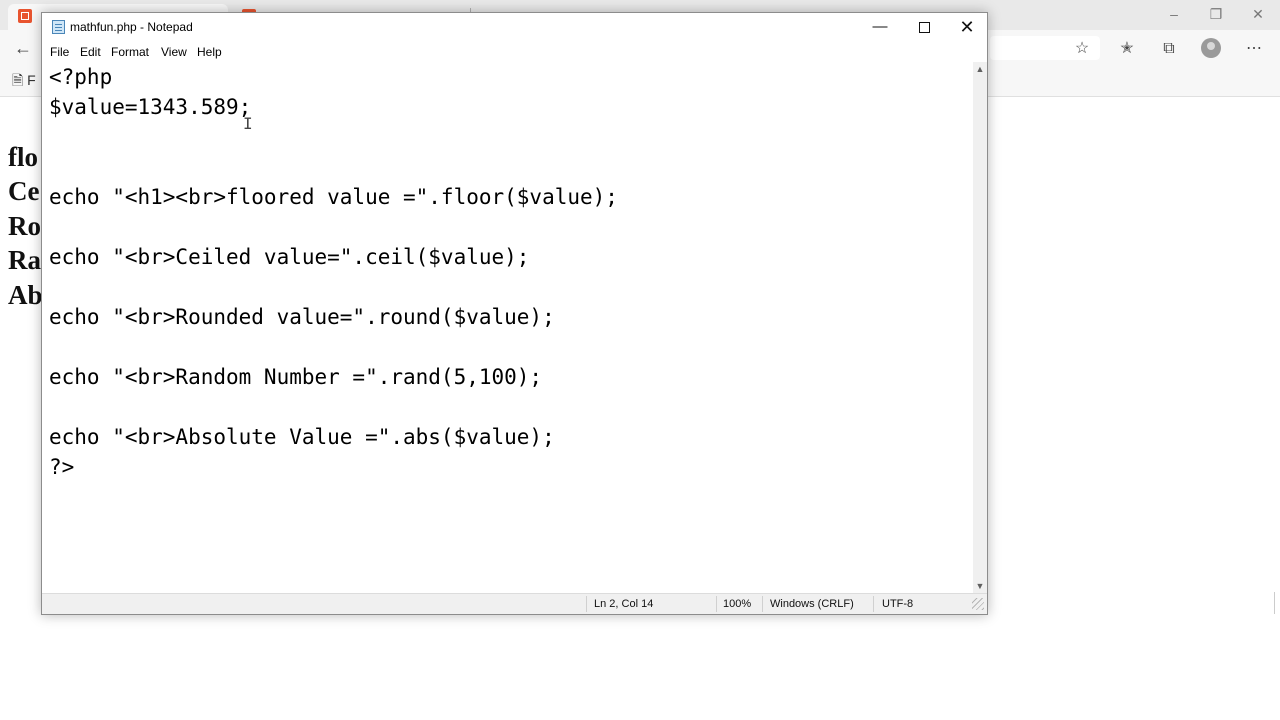 This screenshot has height=720, width=1280. I want to click on code-line: echo "<br>Absolute Value =".abs($value);, so click(302, 437).